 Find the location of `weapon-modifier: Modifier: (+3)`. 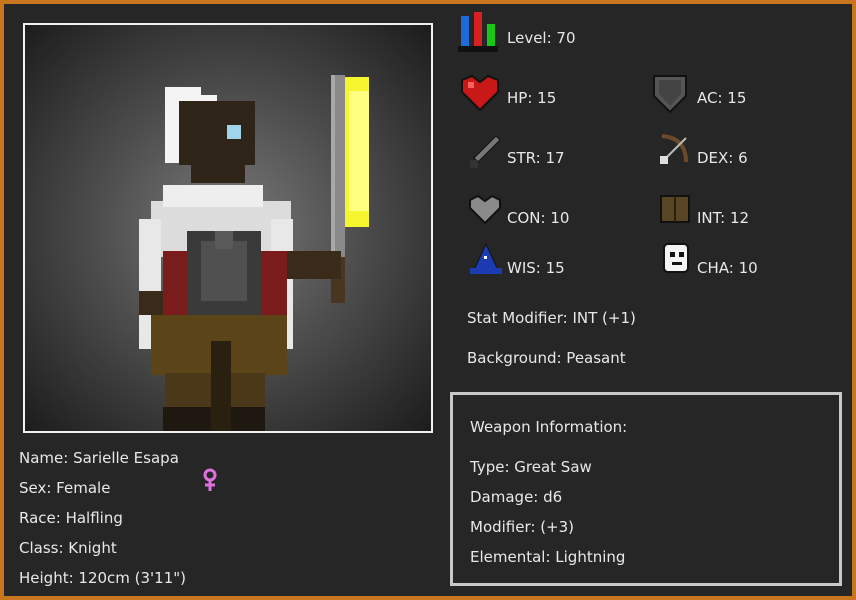

weapon-modifier: Modifier: (+3) is located at coordinates (522, 527).